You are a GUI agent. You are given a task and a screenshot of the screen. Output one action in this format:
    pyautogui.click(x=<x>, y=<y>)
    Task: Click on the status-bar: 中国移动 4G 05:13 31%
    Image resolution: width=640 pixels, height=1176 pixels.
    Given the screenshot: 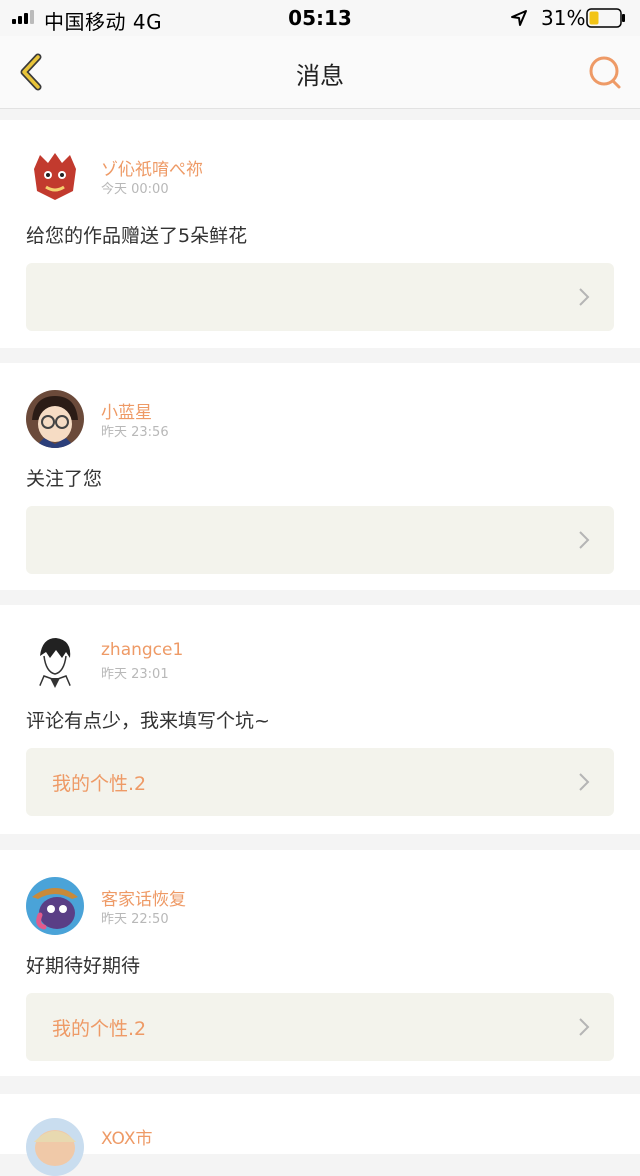 What is the action you would take?
    pyautogui.click(x=320, y=18)
    